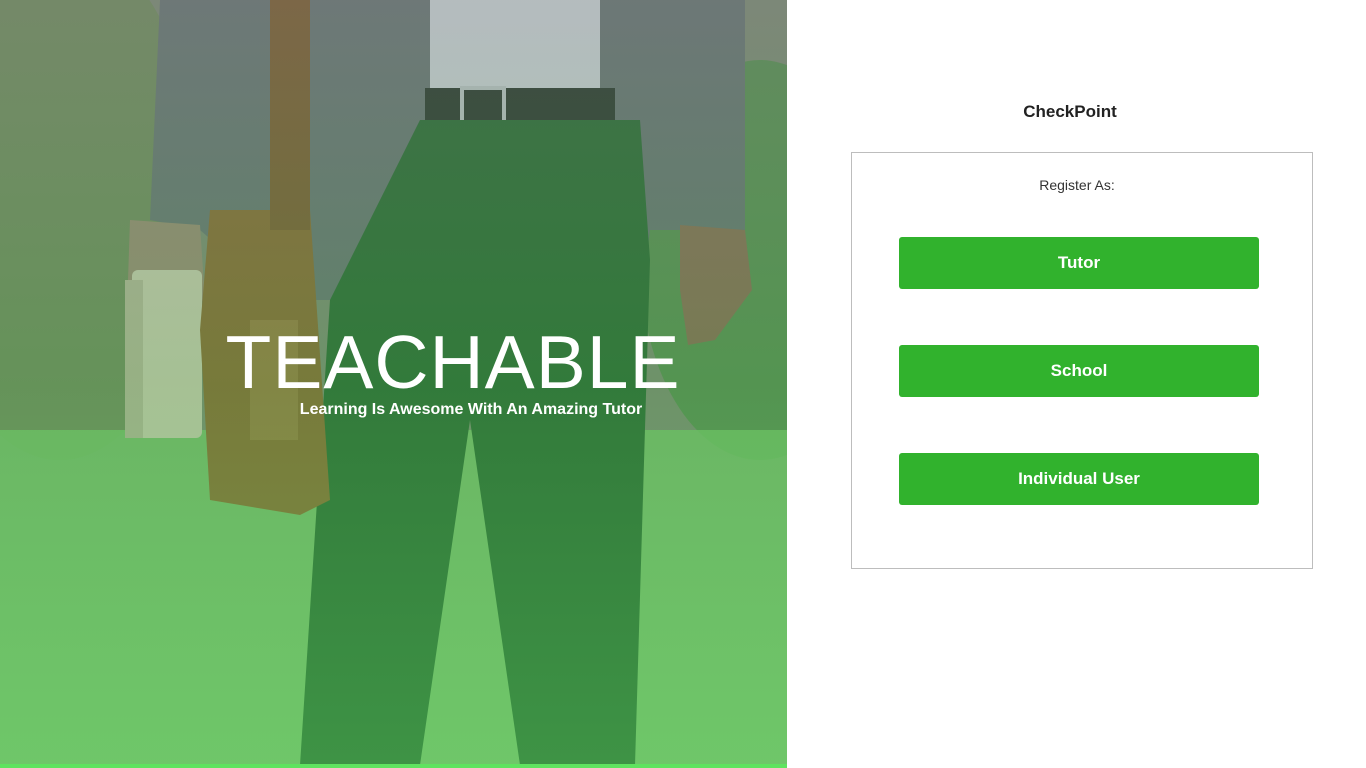 This screenshot has height=768, width=1366. What do you see at coordinates (1079, 263) in the screenshot?
I see `register-tutor-button: Tutor` at bounding box center [1079, 263].